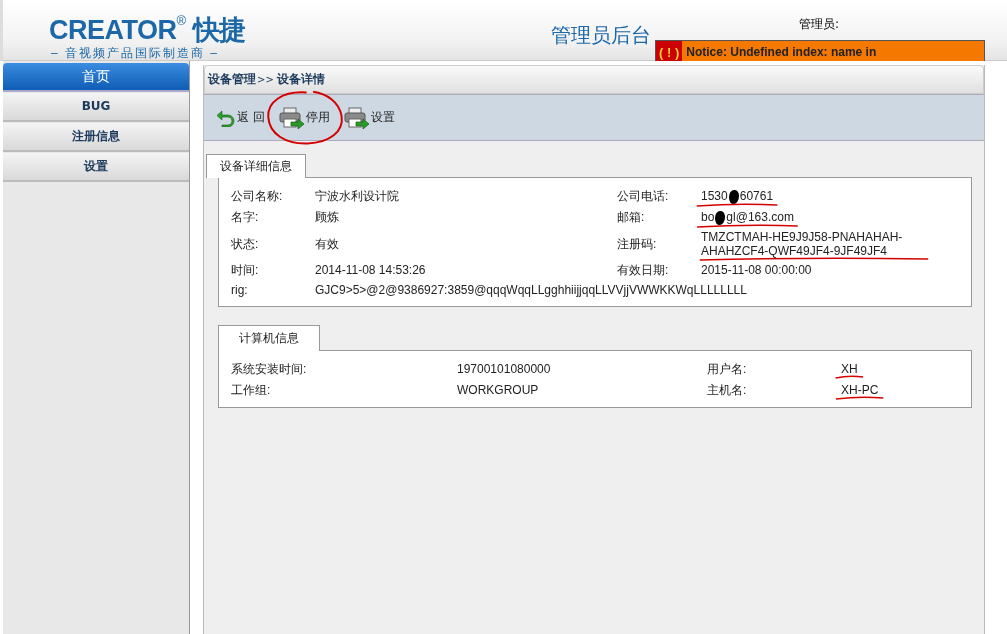  Describe the element at coordinates (631, 217) in the screenshot. I see `field-label: 邮箱:` at that location.